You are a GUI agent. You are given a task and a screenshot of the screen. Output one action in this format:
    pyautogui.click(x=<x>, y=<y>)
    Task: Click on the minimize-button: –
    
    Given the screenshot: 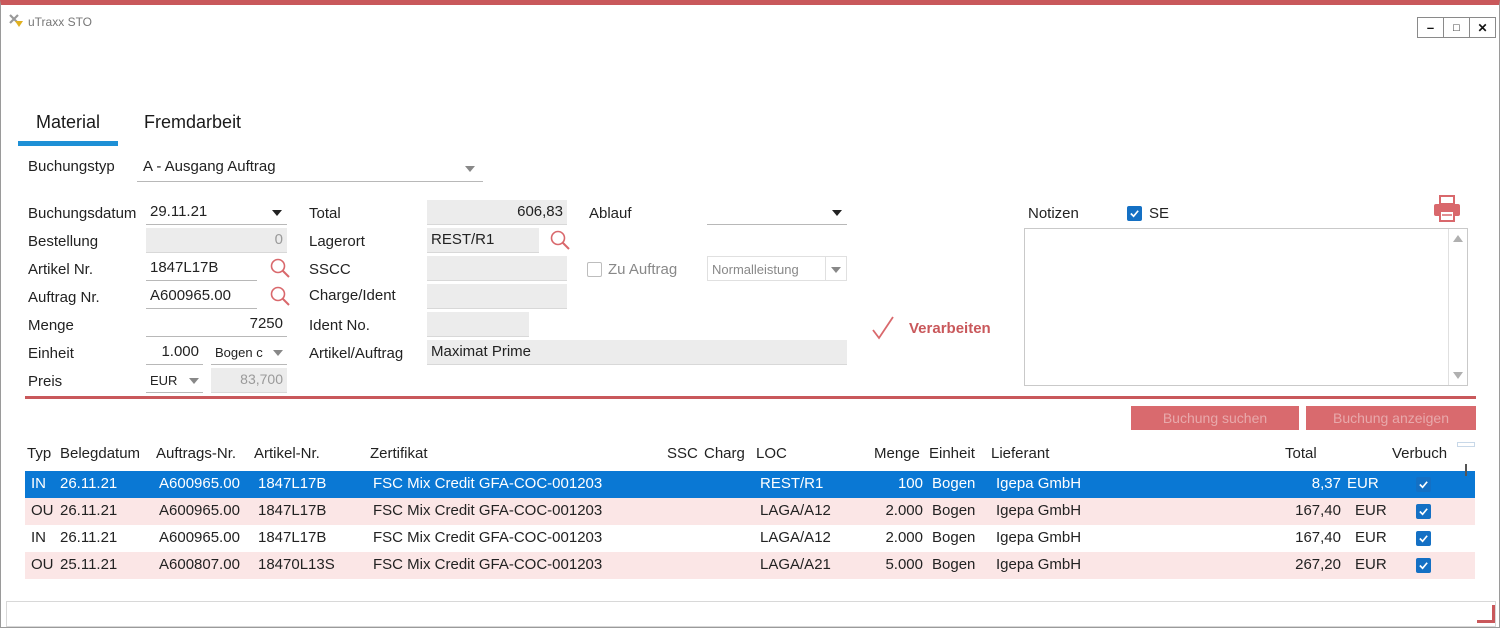 What is the action you would take?
    pyautogui.click(x=1430, y=27)
    